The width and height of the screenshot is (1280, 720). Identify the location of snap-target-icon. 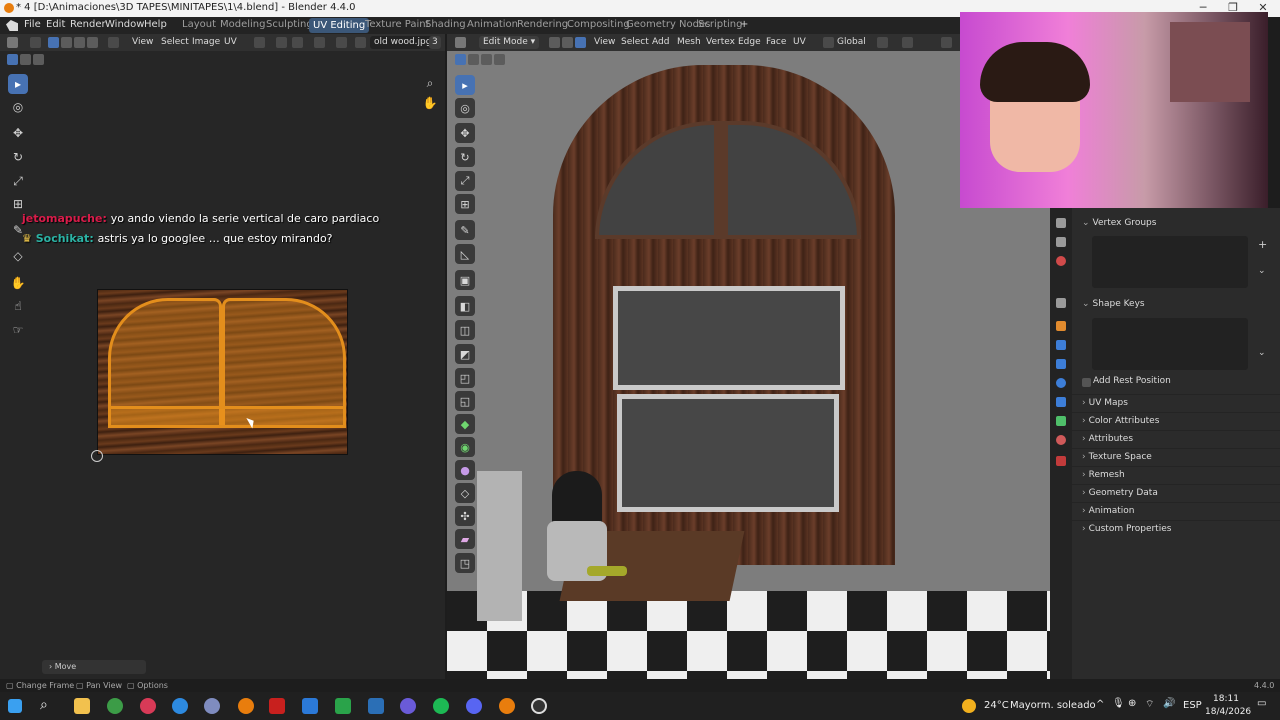
(297, 42).